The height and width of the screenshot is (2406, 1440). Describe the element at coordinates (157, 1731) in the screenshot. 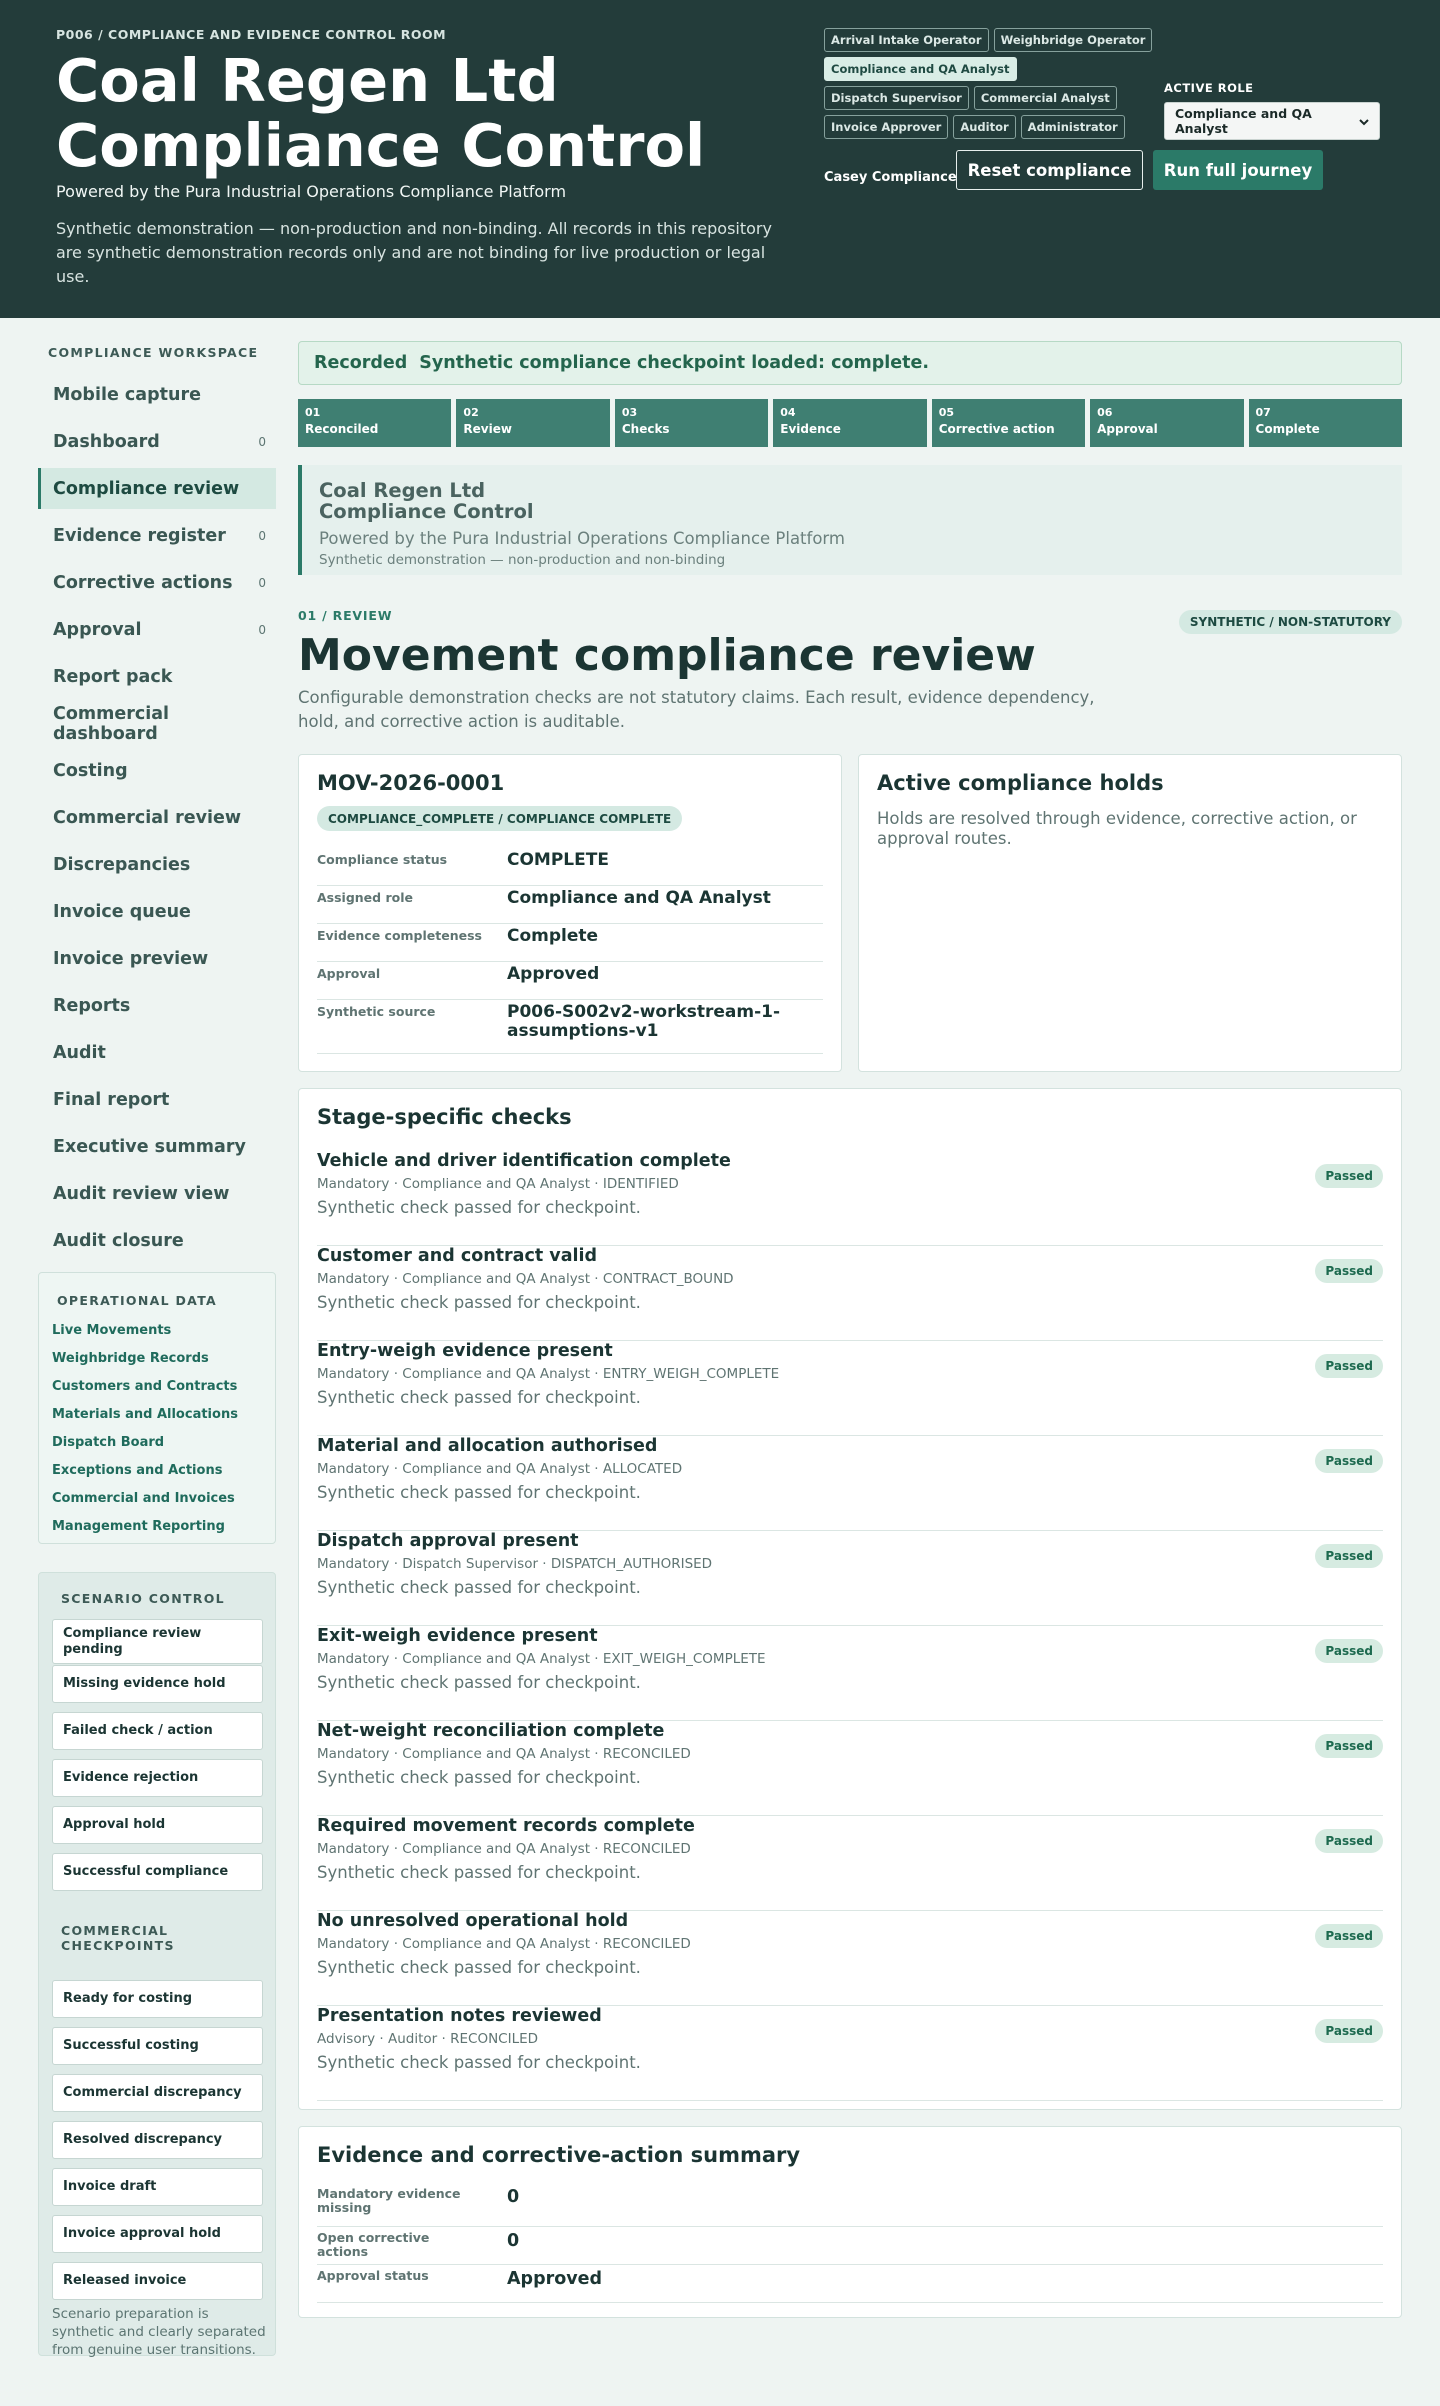

I see `scenario-button: Failed check / action` at that location.